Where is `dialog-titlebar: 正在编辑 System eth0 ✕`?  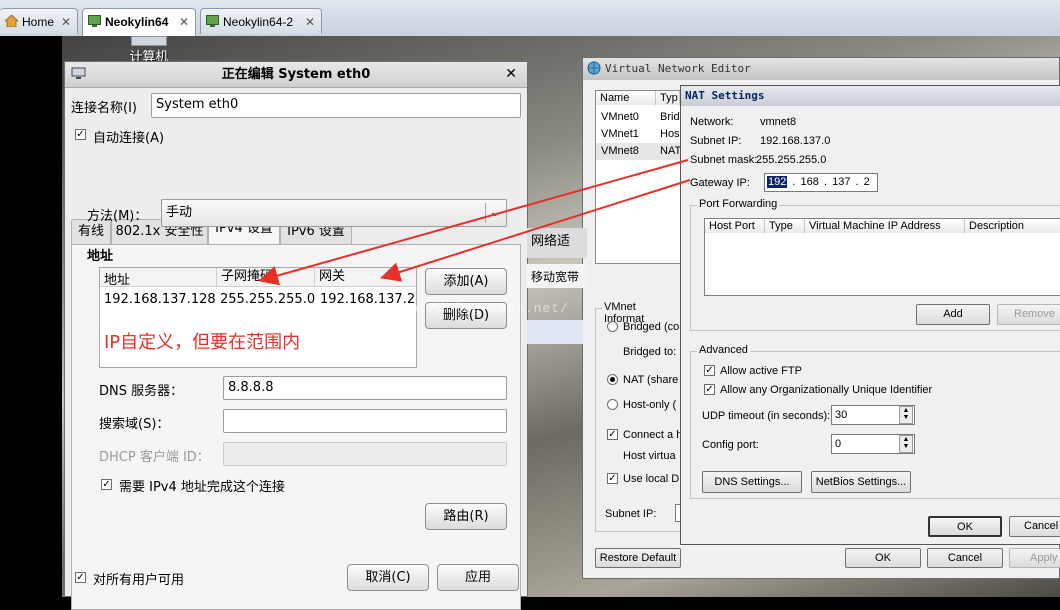 dialog-titlebar: 正在编辑 System eth0 ✕ is located at coordinates (296, 75).